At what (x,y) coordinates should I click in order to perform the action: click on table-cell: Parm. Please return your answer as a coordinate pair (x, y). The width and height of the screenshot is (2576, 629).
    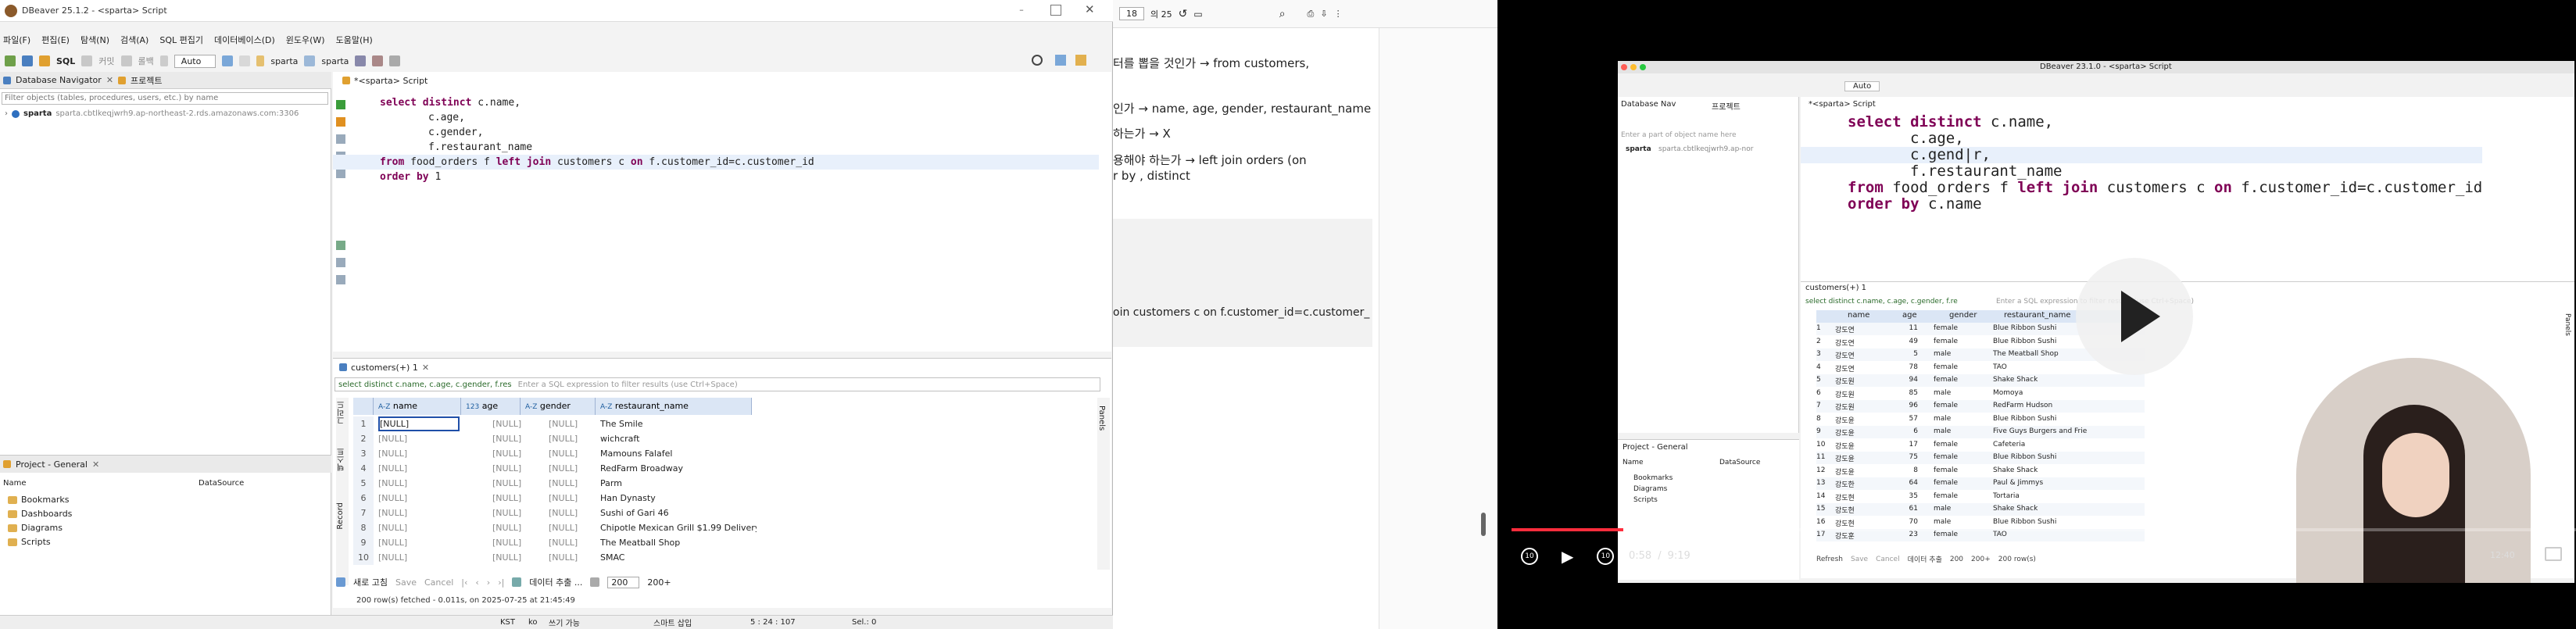
    Looking at the image, I should click on (678, 483).